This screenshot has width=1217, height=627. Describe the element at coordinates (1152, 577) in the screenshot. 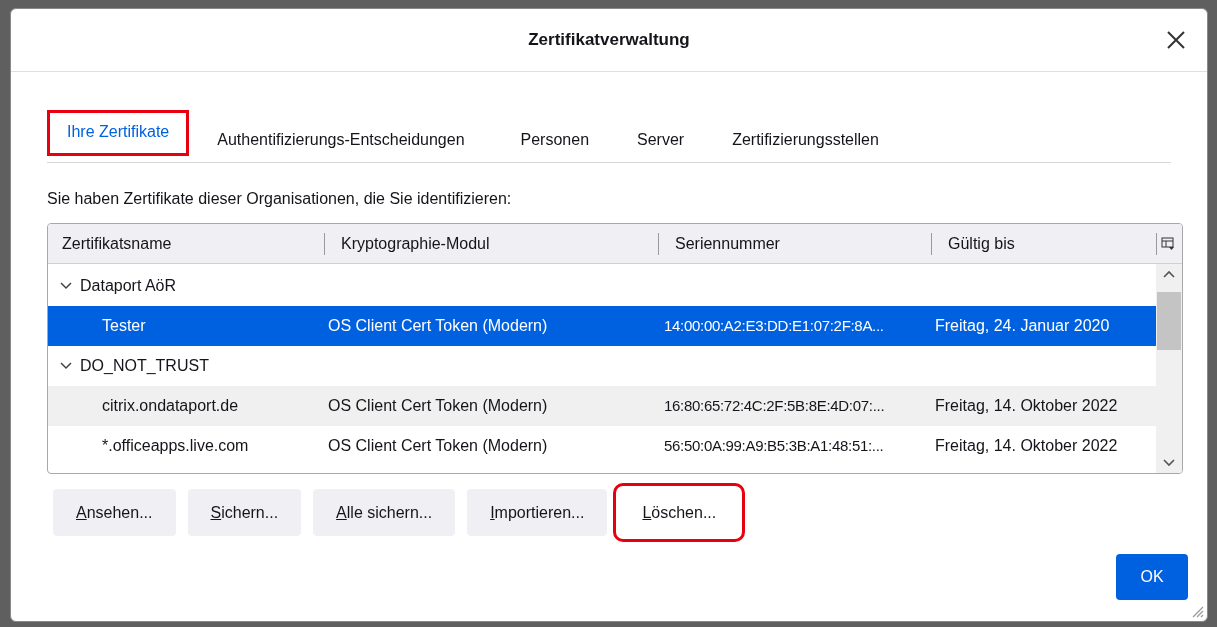

I see `ok-button: OK` at that location.